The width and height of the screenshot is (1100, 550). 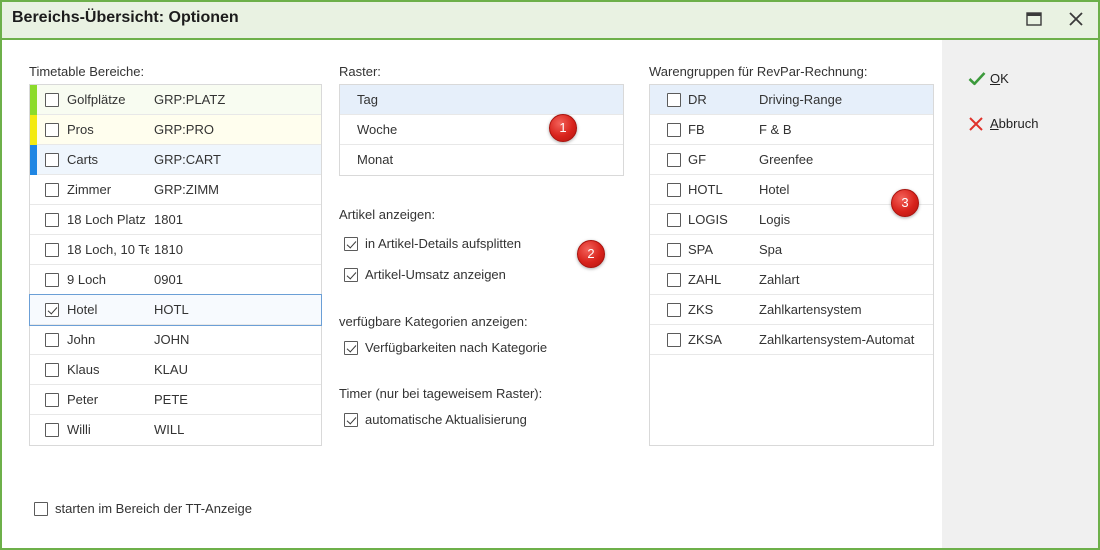 I want to click on item-name: Zahlkartensystem-Automat, so click(x=837, y=339).